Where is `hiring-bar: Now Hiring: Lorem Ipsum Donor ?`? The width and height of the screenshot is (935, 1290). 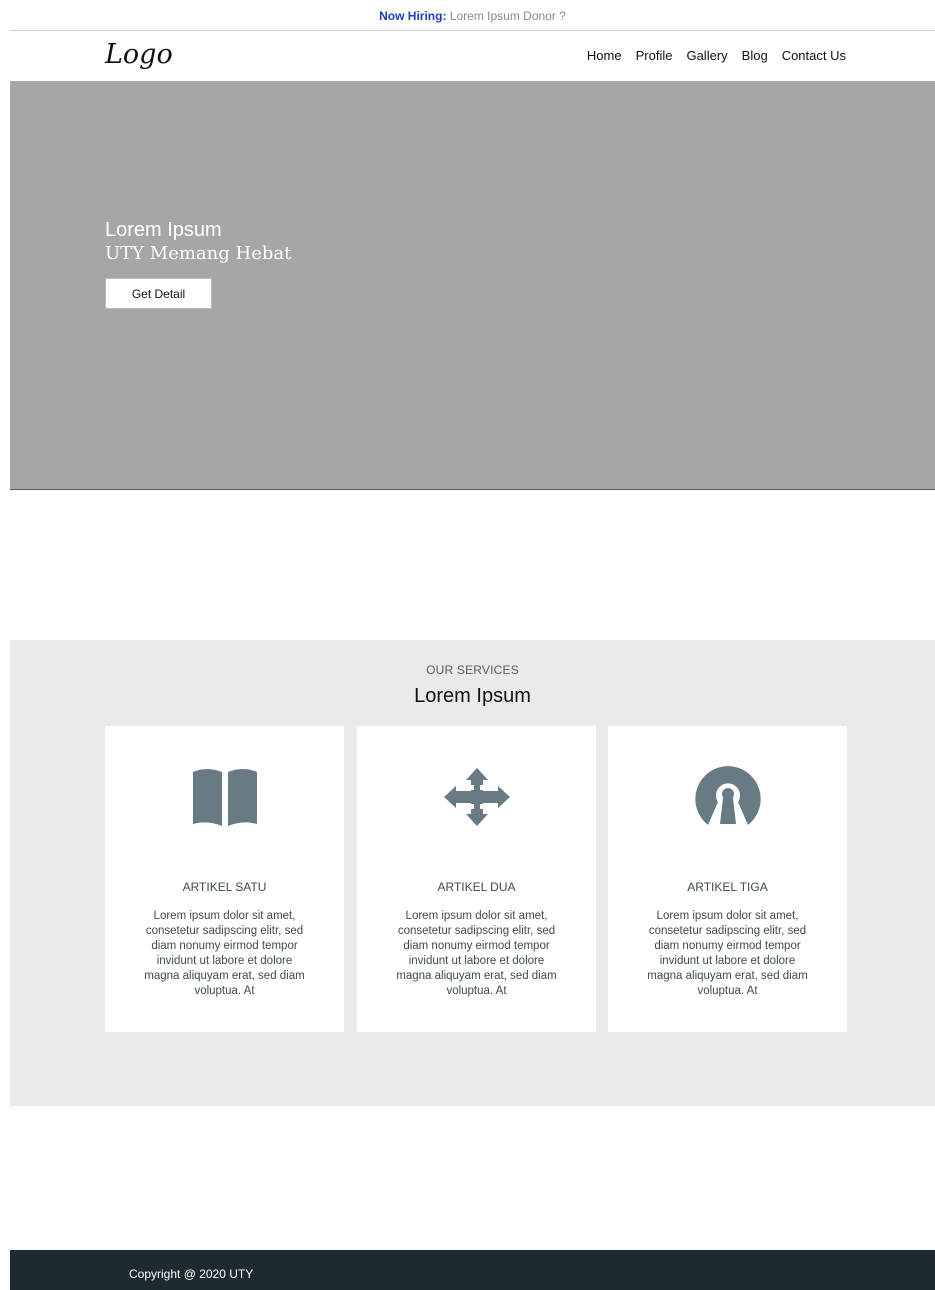
hiring-bar: Now Hiring: Lorem Ipsum Donor ? is located at coordinates (472, 15).